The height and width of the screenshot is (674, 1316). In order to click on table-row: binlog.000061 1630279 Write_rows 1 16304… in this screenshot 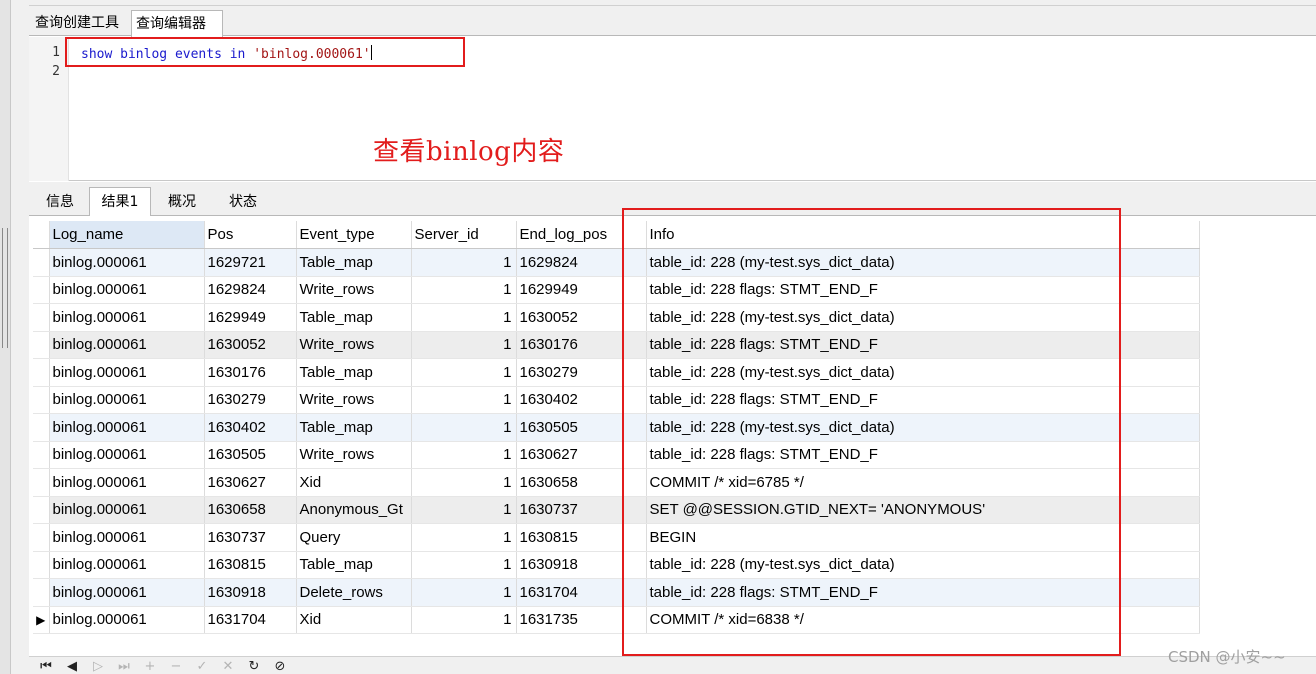, I will do `click(616, 400)`.